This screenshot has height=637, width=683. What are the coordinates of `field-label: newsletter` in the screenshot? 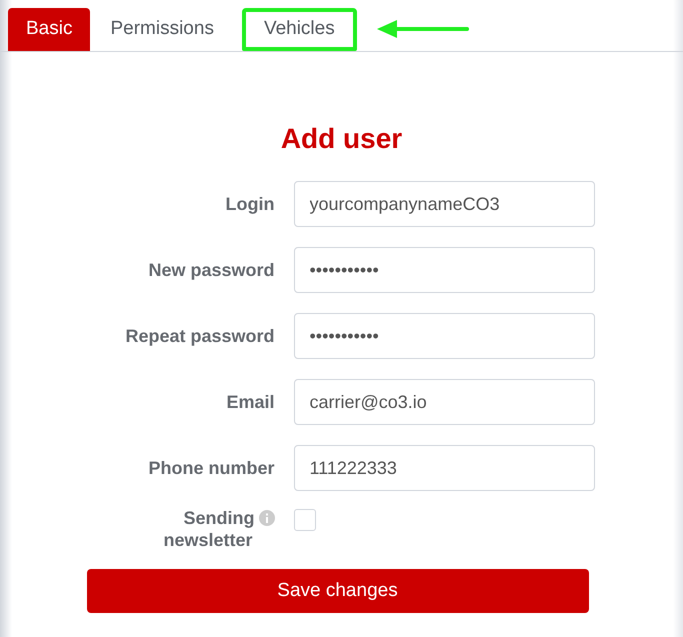 It's located at (207, 540).